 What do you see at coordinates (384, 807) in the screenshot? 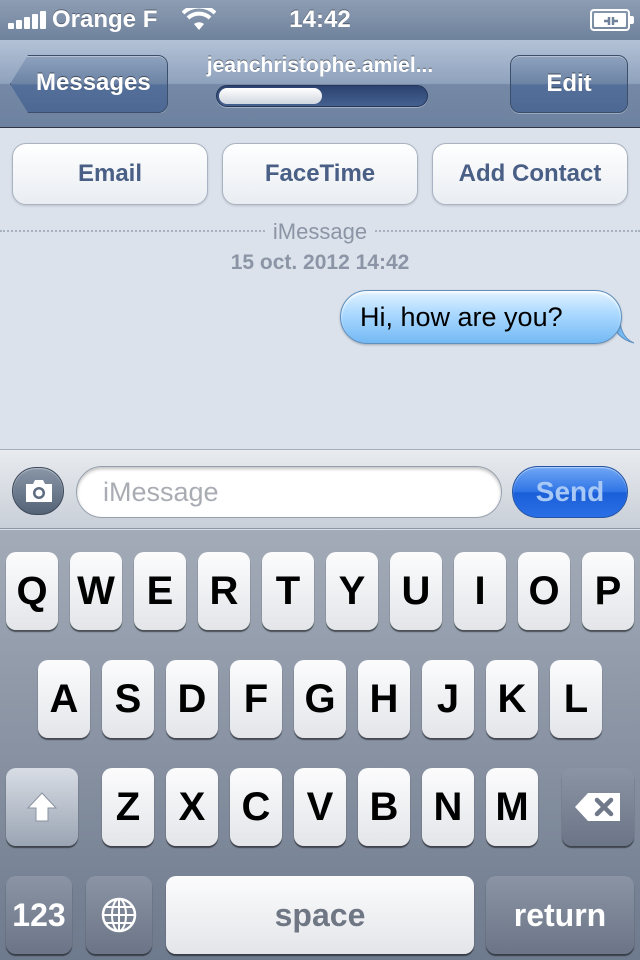
I see `key-b: B` at bounding box center [384, 807].